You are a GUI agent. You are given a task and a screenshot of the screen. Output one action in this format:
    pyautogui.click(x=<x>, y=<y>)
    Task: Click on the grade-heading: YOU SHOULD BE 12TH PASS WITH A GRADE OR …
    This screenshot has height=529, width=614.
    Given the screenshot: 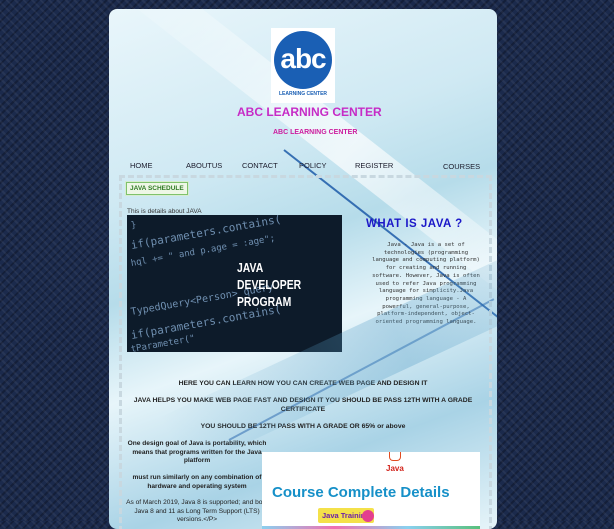 What is the action you would take?
    pyautogui.click(x=303, y=426)
    